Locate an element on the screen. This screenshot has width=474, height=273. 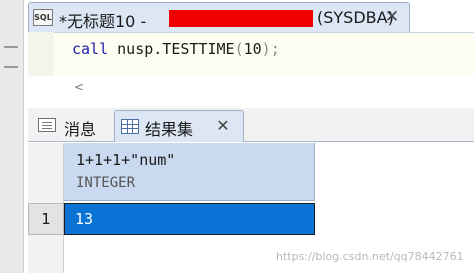
tab-messages-label: 消息 is located at coordinates (80, 129).